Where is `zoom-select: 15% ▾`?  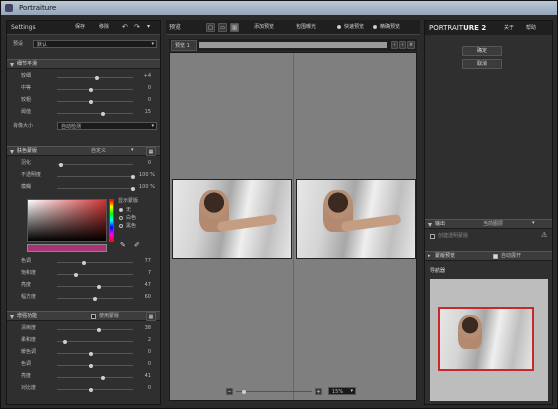 zoom-select: 15% ▾ is located at coordinates (342, 391).